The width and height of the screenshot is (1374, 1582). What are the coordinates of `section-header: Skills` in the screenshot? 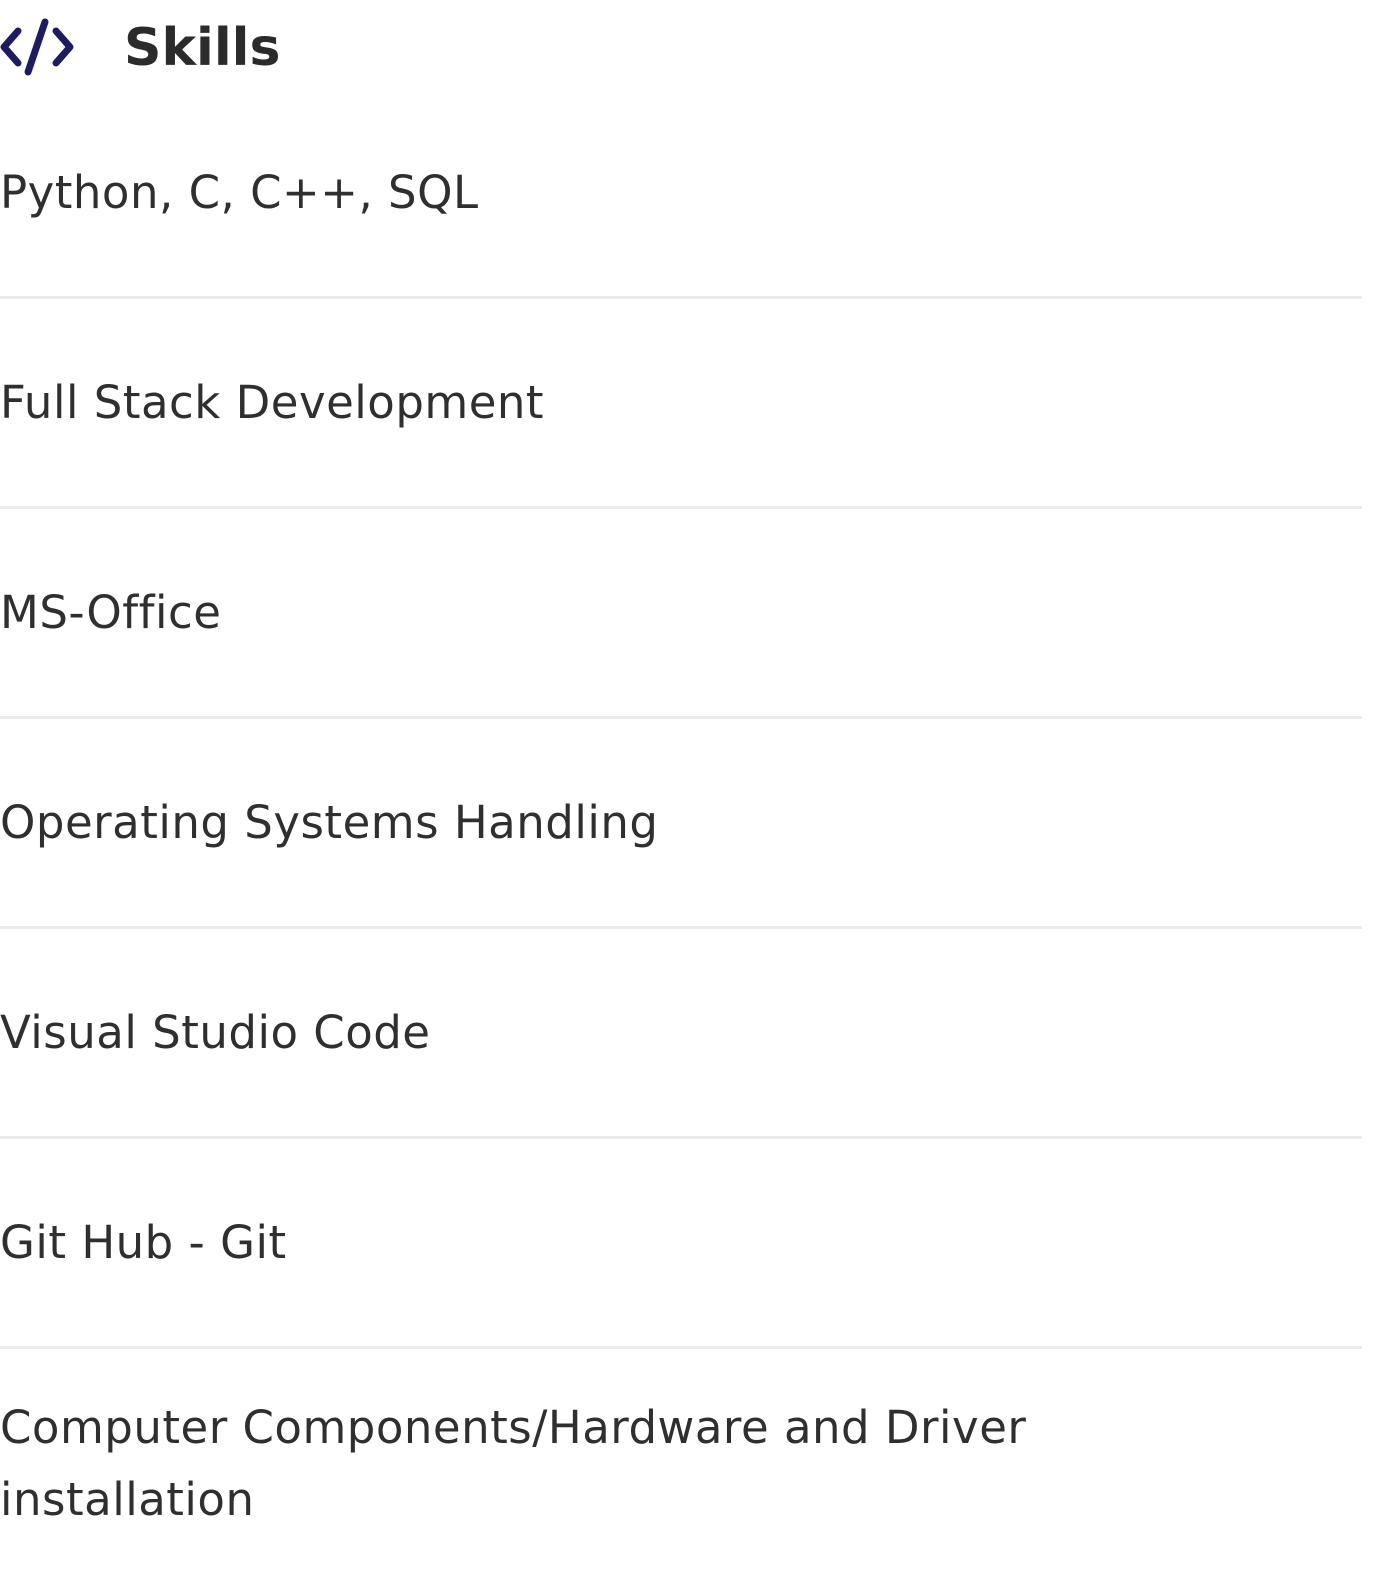 It's located at (681, 49).